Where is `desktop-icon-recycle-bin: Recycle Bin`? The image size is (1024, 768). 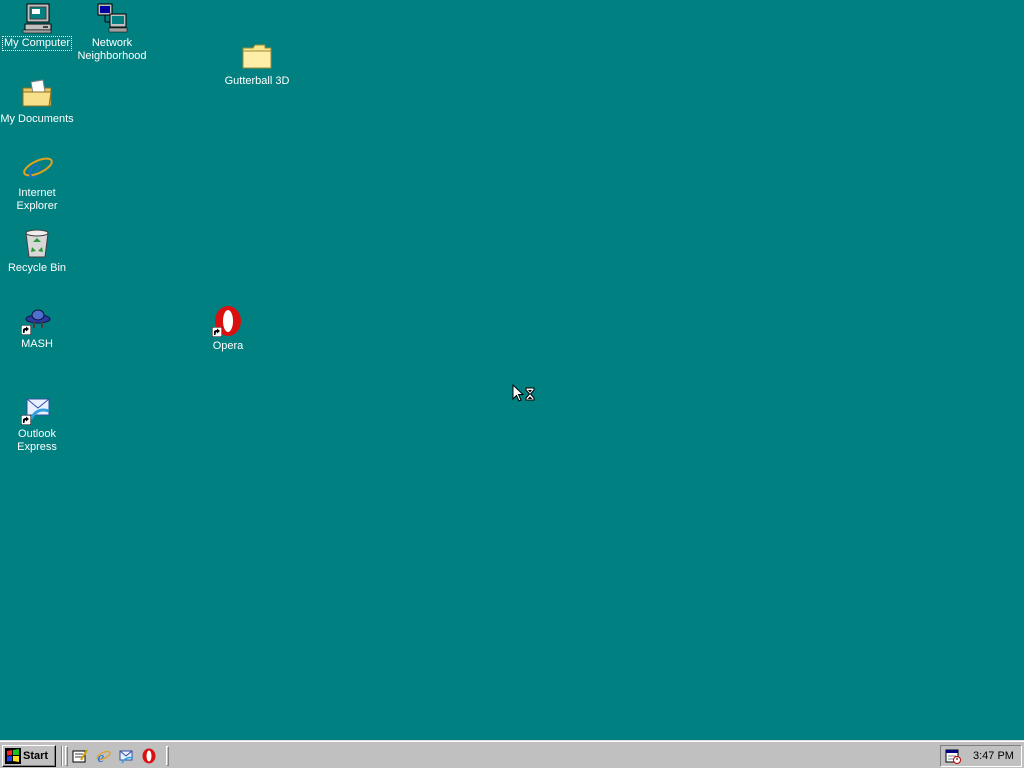 desktop-icon-recycle-bin: Recycle Bin is located at coordinates (38, 251).